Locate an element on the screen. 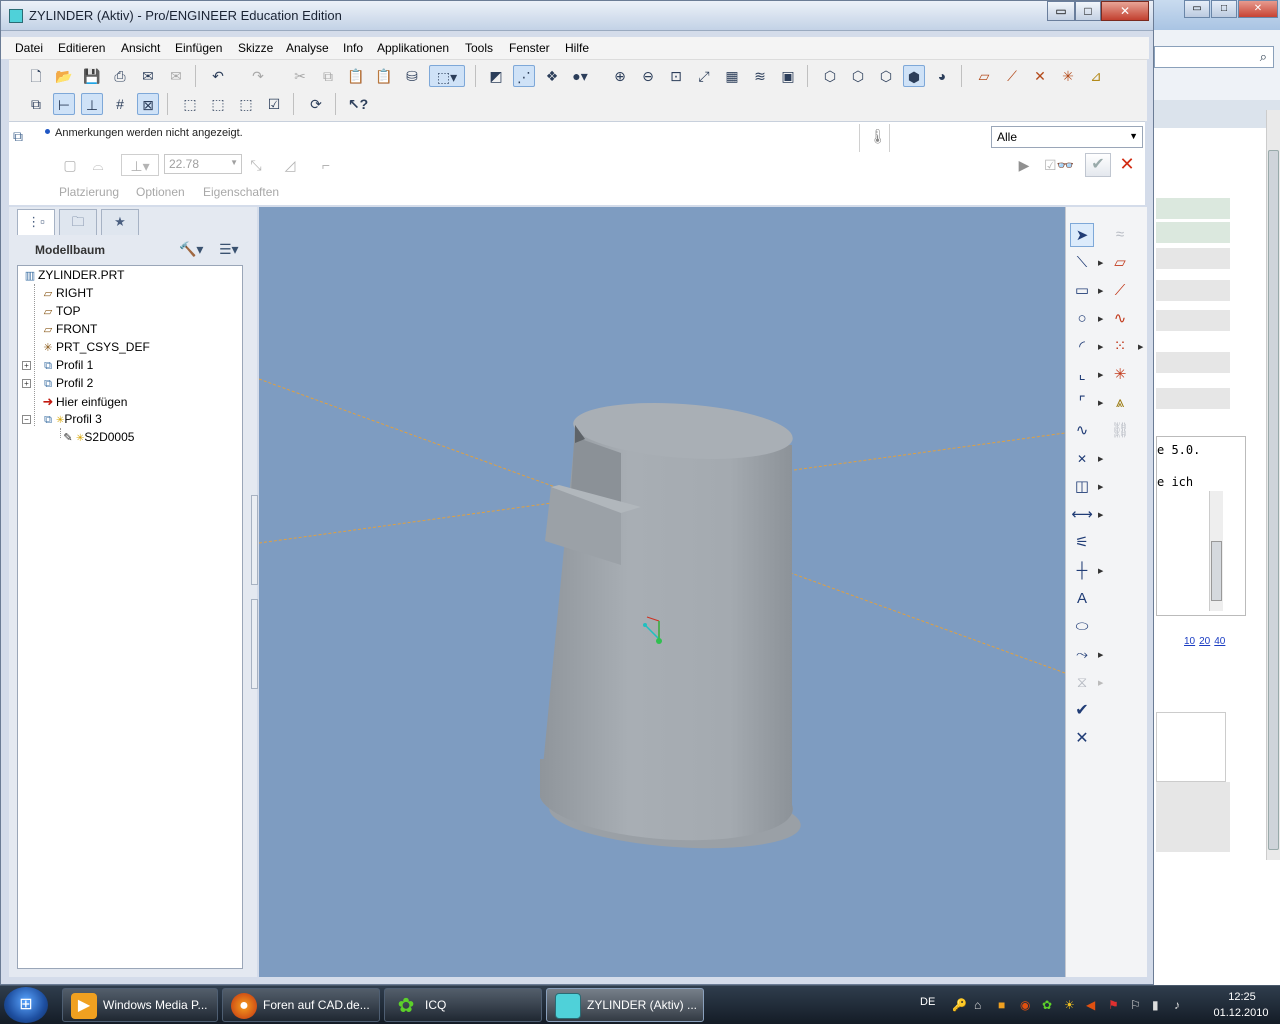  datum-axes-display-icon: ⟋ is located at coordinates (1012, 76).